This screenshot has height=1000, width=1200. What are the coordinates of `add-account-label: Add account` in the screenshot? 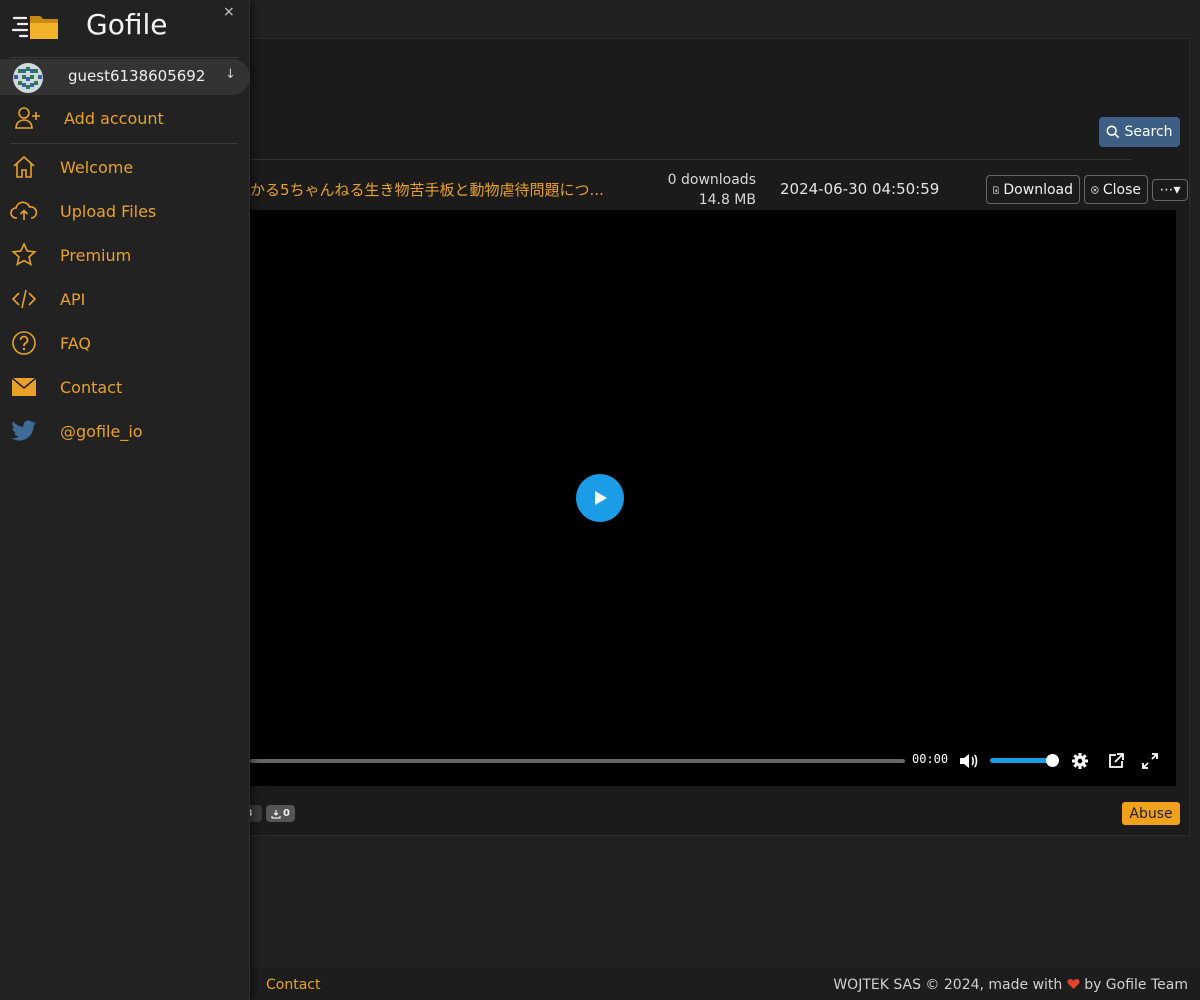 It's located at (114, 118).